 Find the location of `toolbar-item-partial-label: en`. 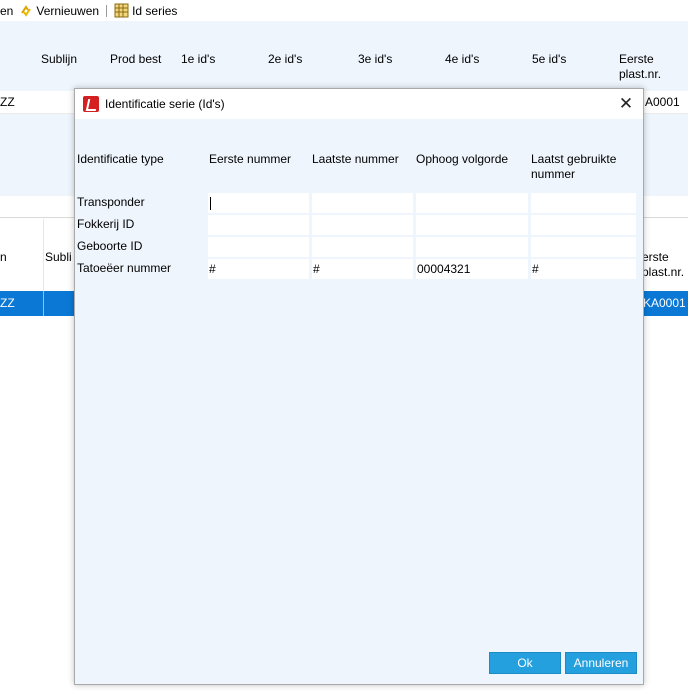

toolbar-item-partial-label: en is located at coordinates (7, 10).